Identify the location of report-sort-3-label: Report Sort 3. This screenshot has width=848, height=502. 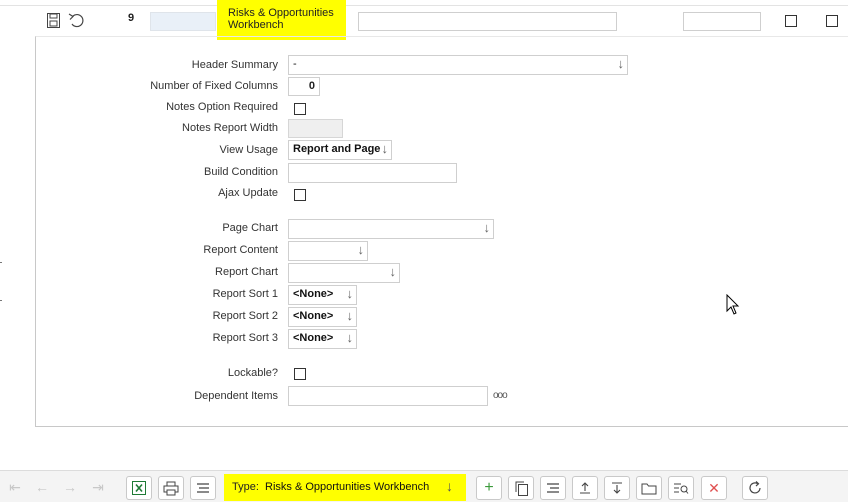
(245, 338).